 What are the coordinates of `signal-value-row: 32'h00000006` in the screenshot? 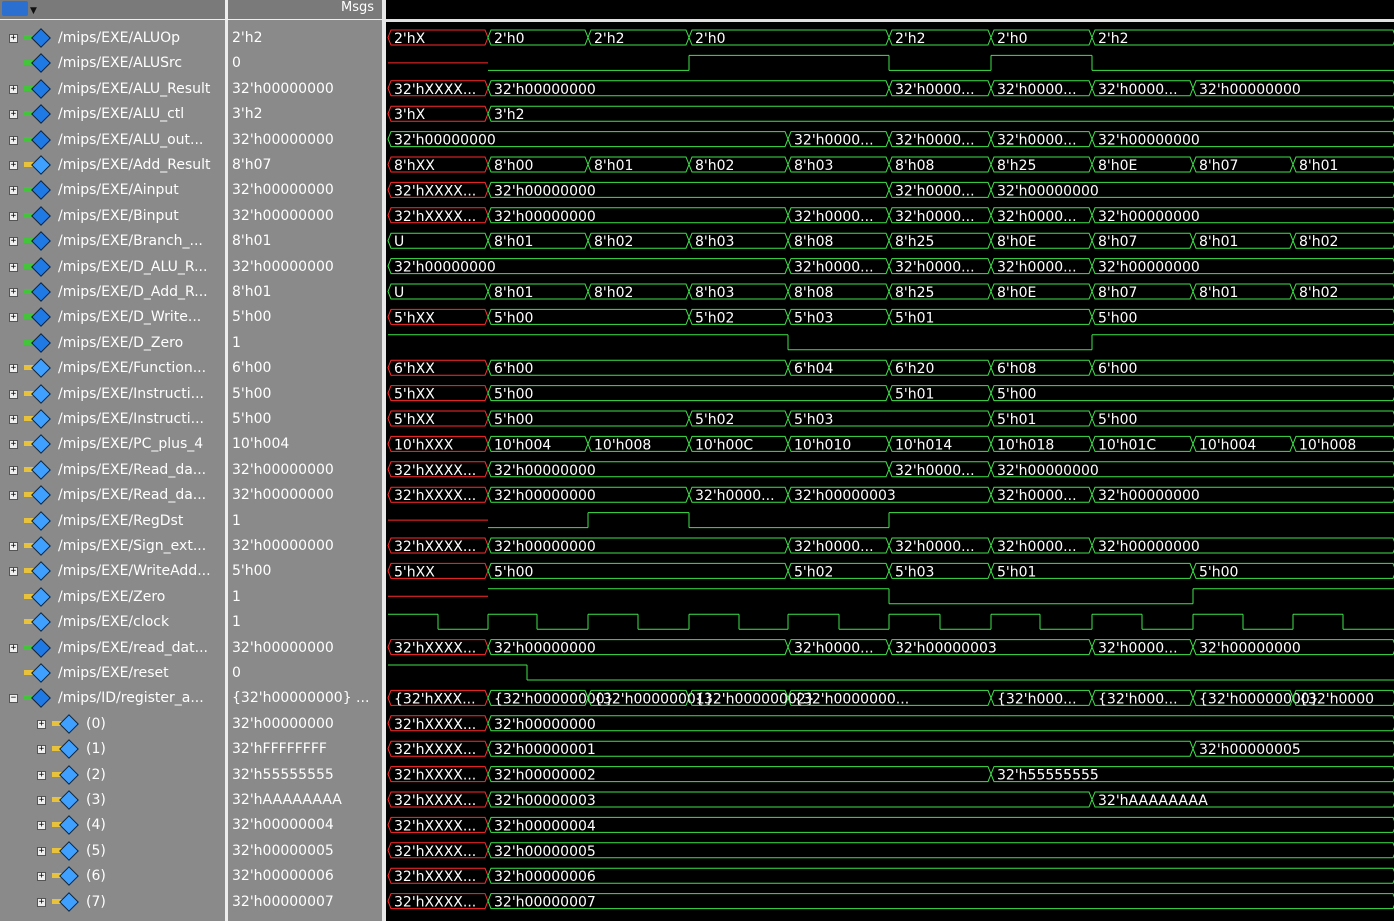 It's located at (305, 876).